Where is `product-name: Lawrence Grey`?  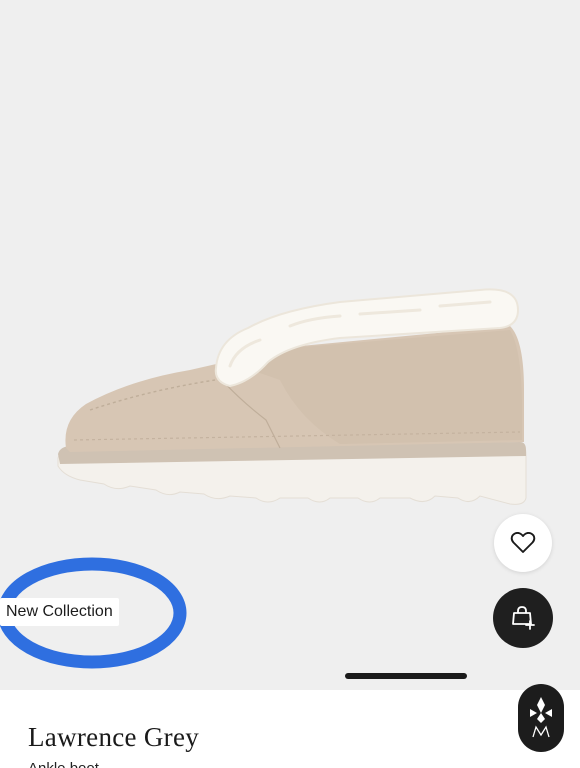
product-name: Lawrence Grey is located at coordinates (114, 737).